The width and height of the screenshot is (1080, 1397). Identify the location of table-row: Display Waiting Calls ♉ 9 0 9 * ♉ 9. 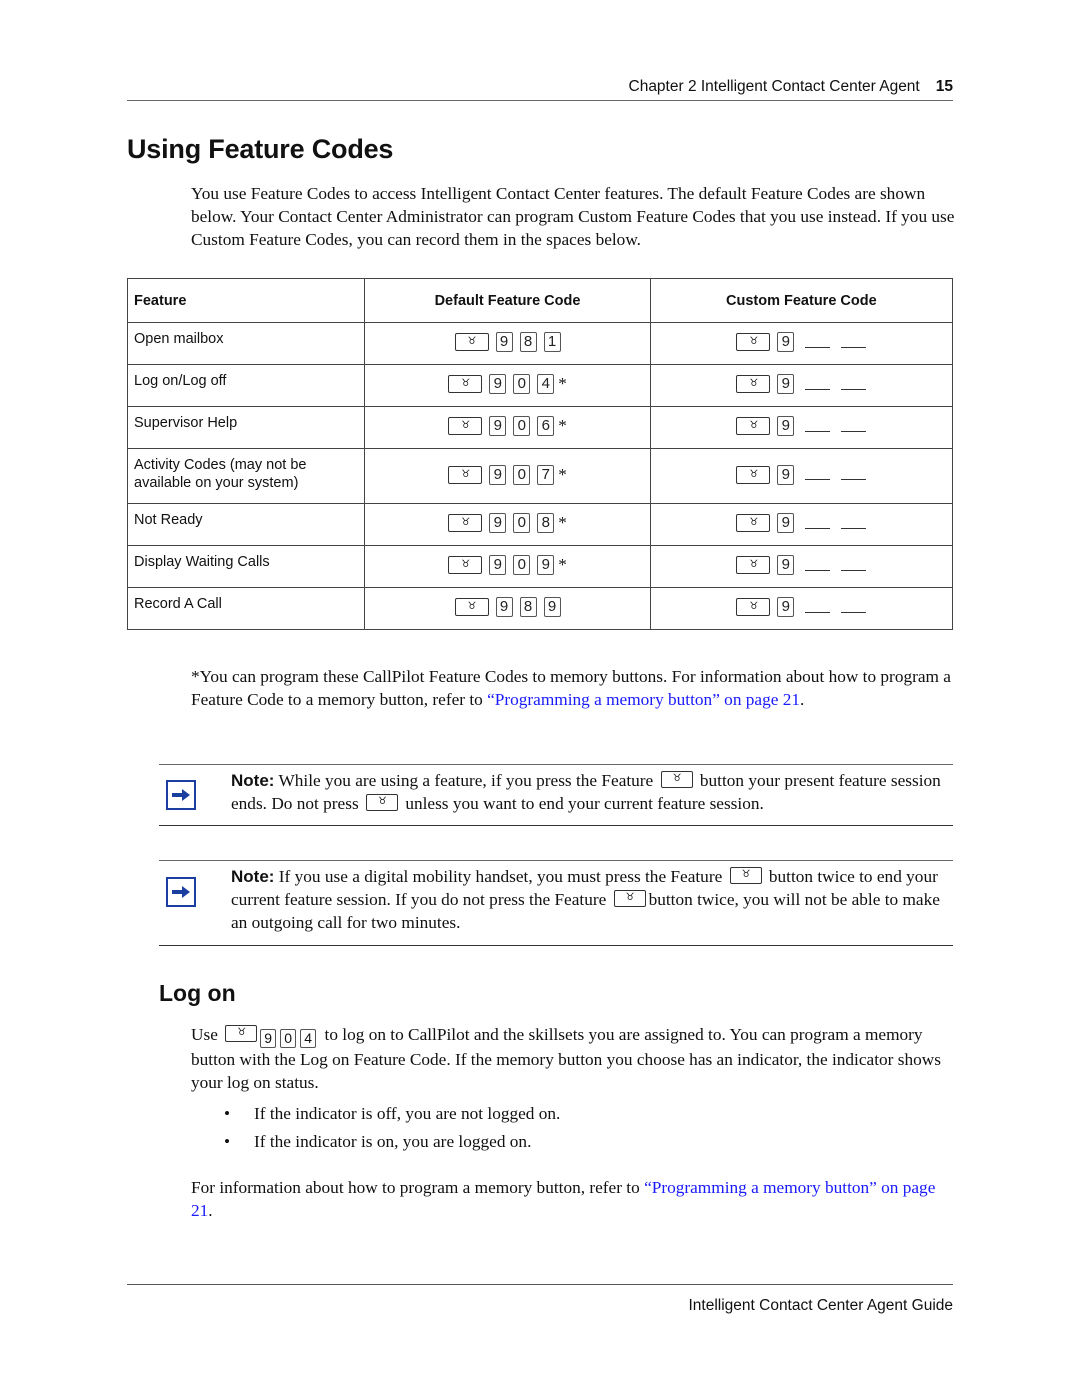
(540, 566).